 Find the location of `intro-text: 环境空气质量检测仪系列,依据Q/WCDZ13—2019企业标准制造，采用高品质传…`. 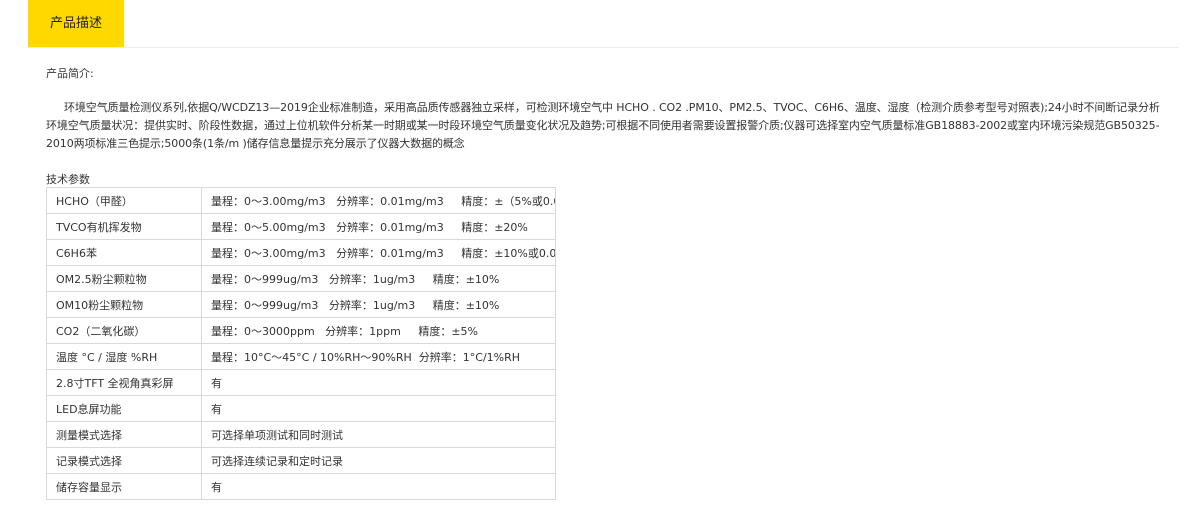

intro-text: 环境空气质量检测仪系列,依据Q/WCDZ13—2019企业标准制造，采用高品质传… is located at coordinates (603, 125).